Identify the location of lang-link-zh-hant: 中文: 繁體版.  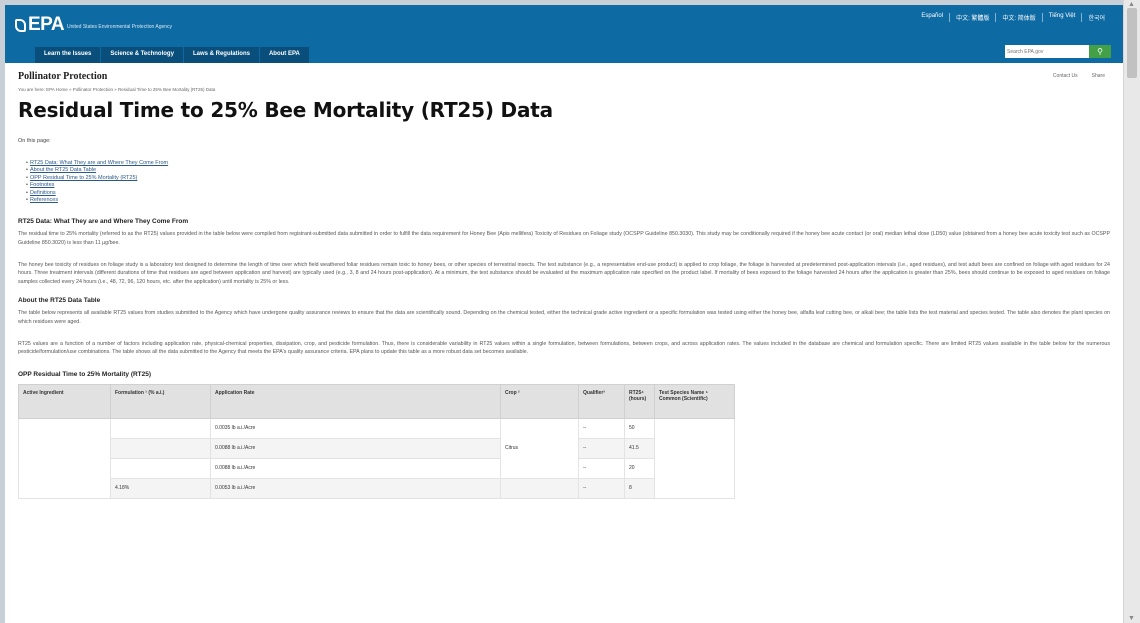
(972, 17).